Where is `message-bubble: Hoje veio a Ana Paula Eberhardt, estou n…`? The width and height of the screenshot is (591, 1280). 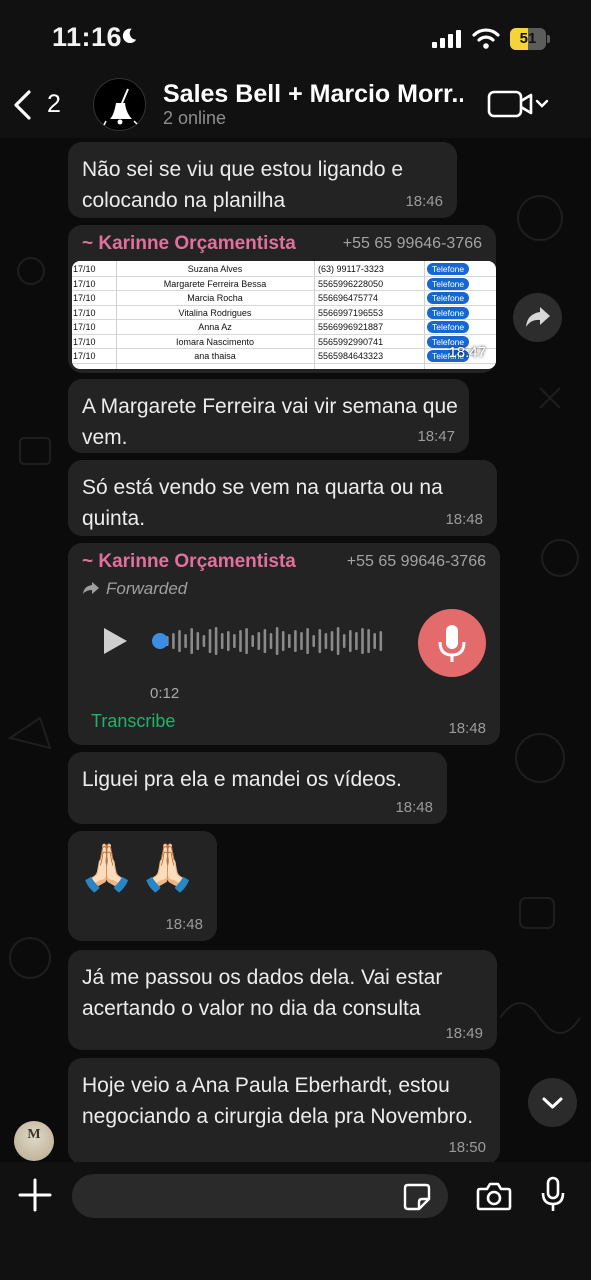
message-bubble: Hoje veio a Ana Paula Eberhardt, estou n… is located at coordinates (284, 1110).